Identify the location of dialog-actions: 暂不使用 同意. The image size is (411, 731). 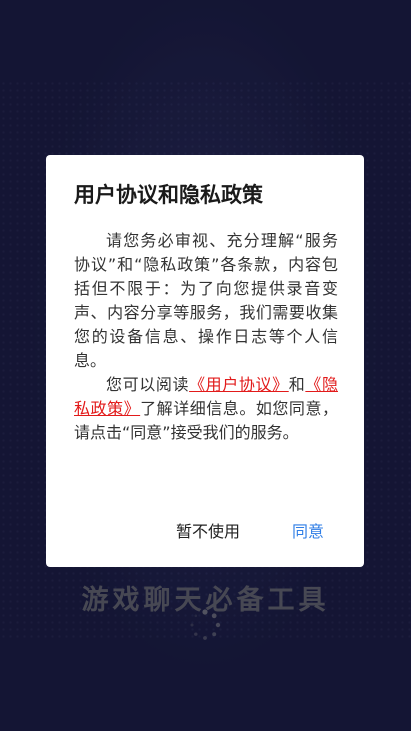
(205, 532).